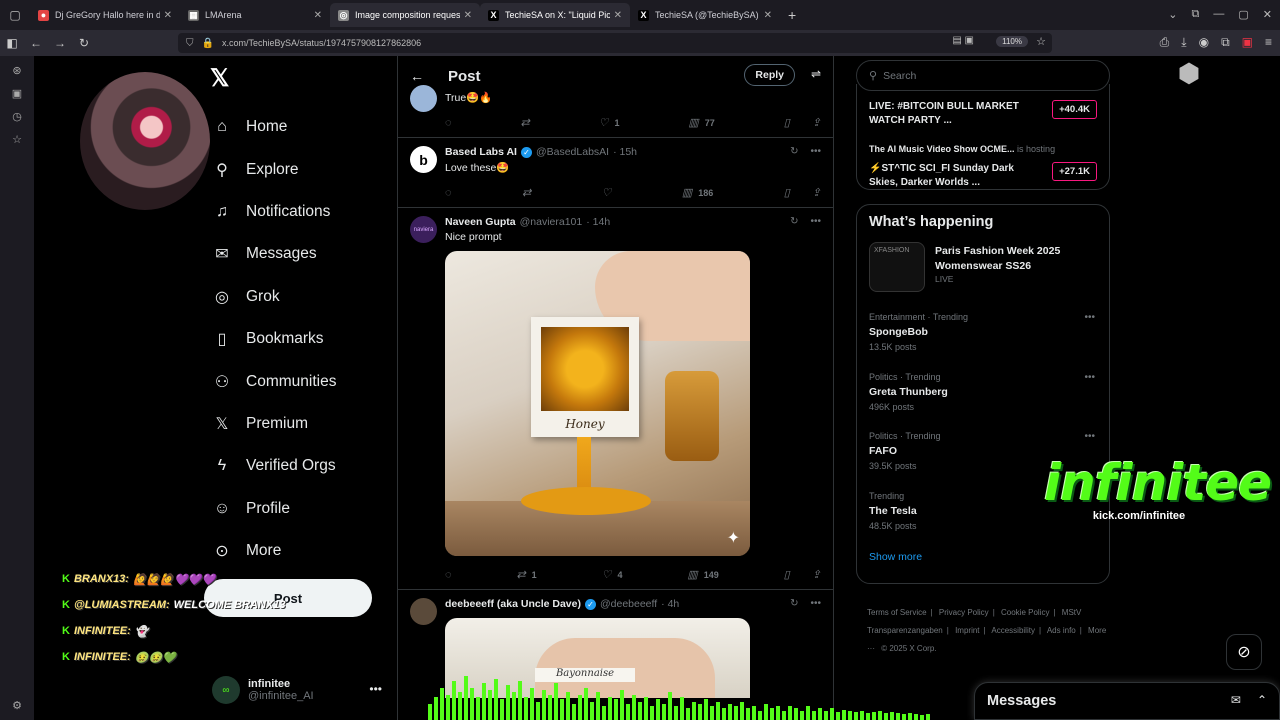 This screenshot has width=1280, height=720. I want to click on zoom-level: 110%, so click(1012, 41).